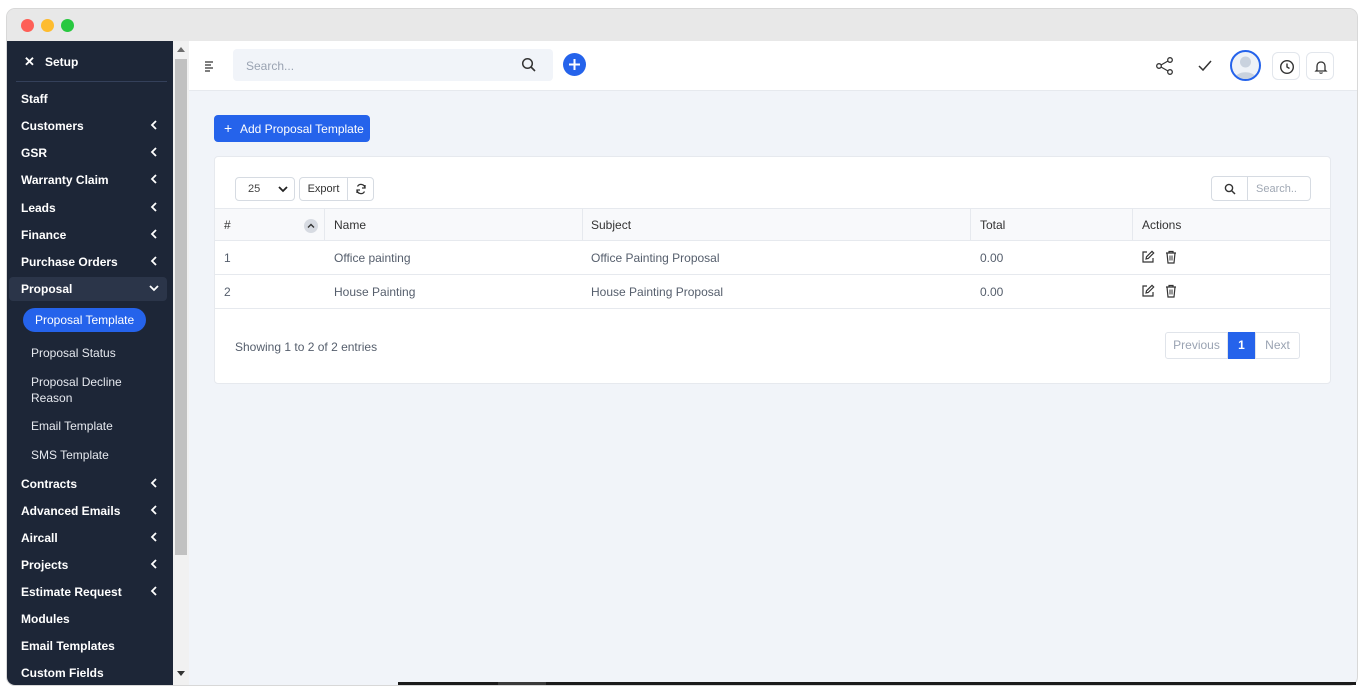 This screenshot has height=694, width=1364. I want to click on table-tools: Export, so click(336, 189).